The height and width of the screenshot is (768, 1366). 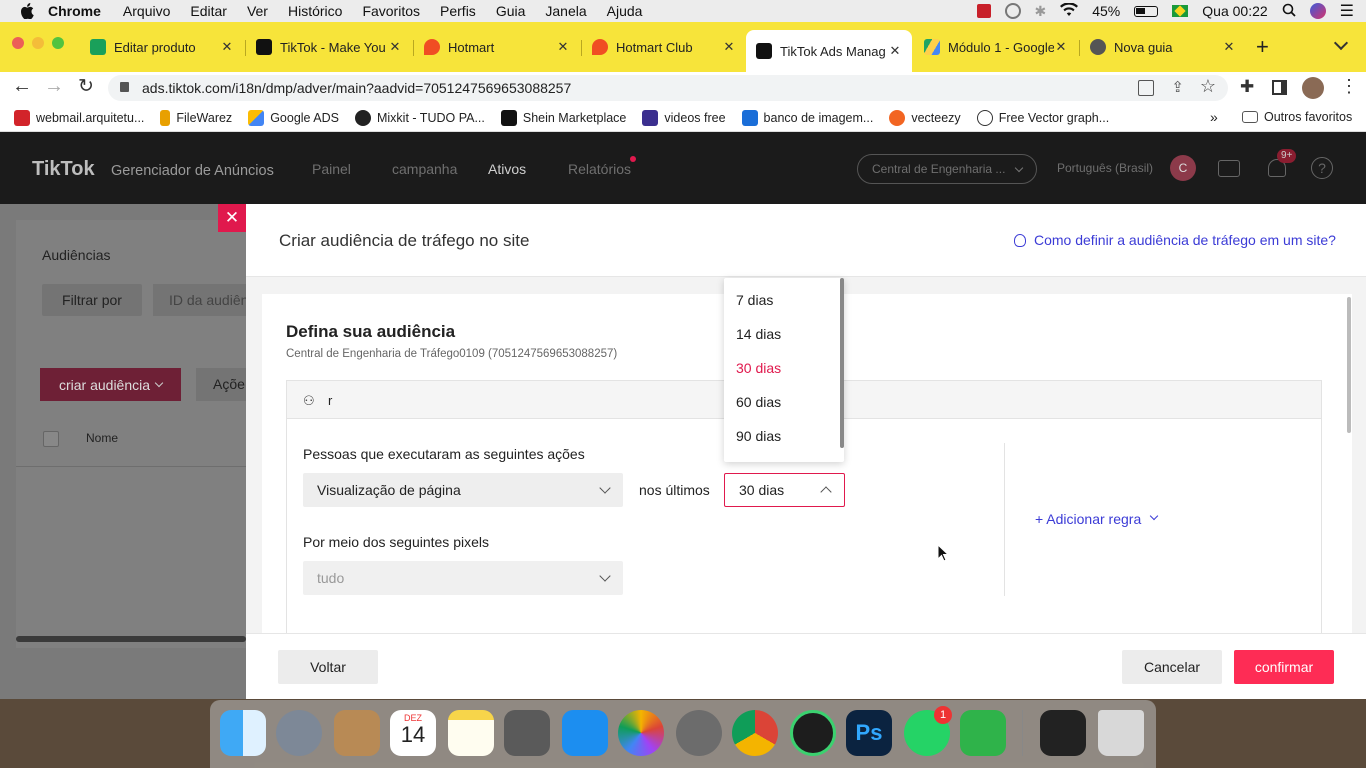 I want to click on translate-icon, so click(x=1146, y=88).